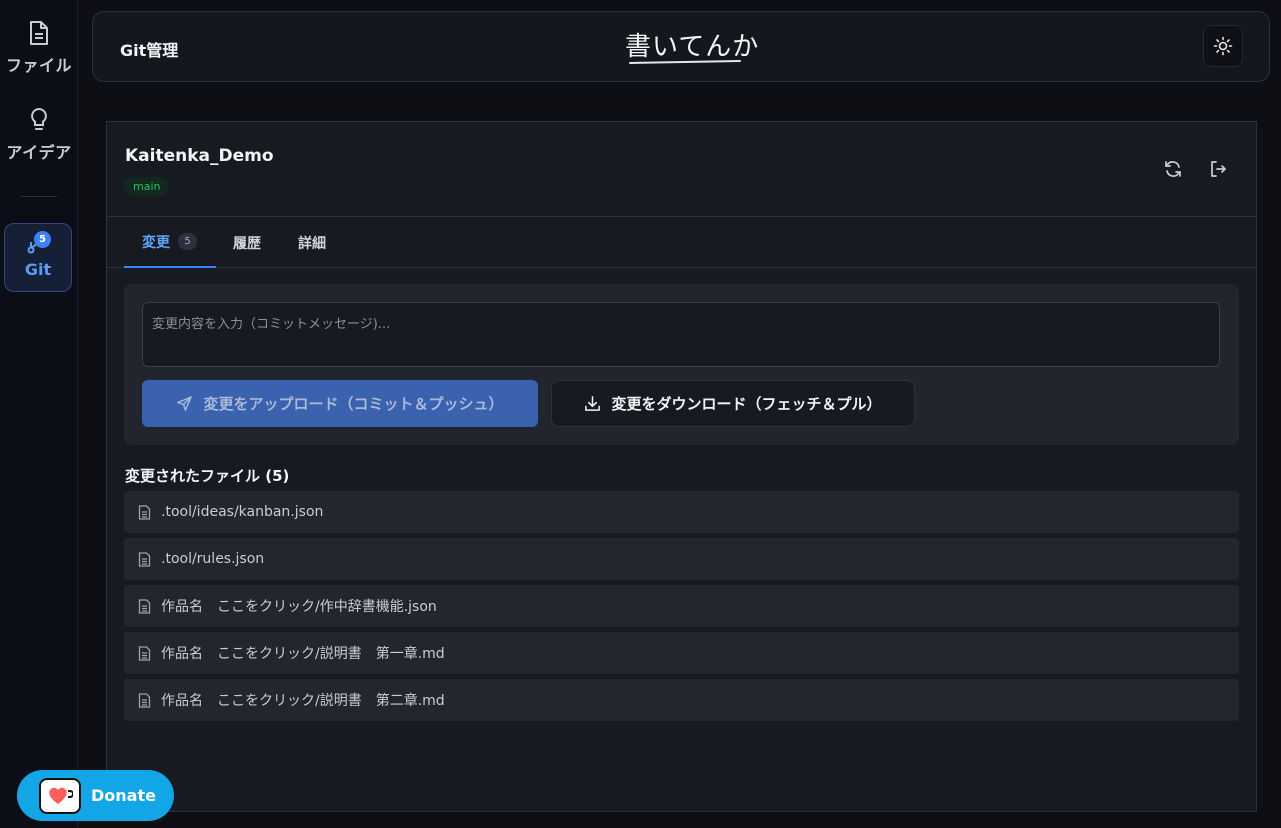  Describe the element at coordinates (692, 47) in the screenshot. I see `app-logo: 書いてんか` at that location.